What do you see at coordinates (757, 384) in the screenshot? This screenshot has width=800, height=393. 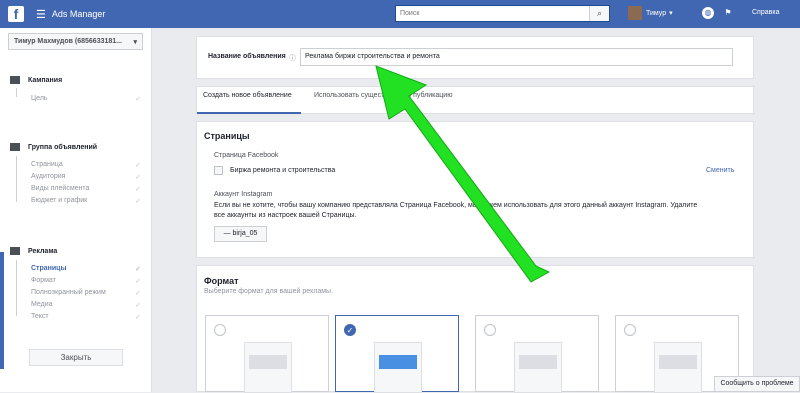 I see `report-problem-button: Сообщить о проблеме` at bounding box center [757, 384].